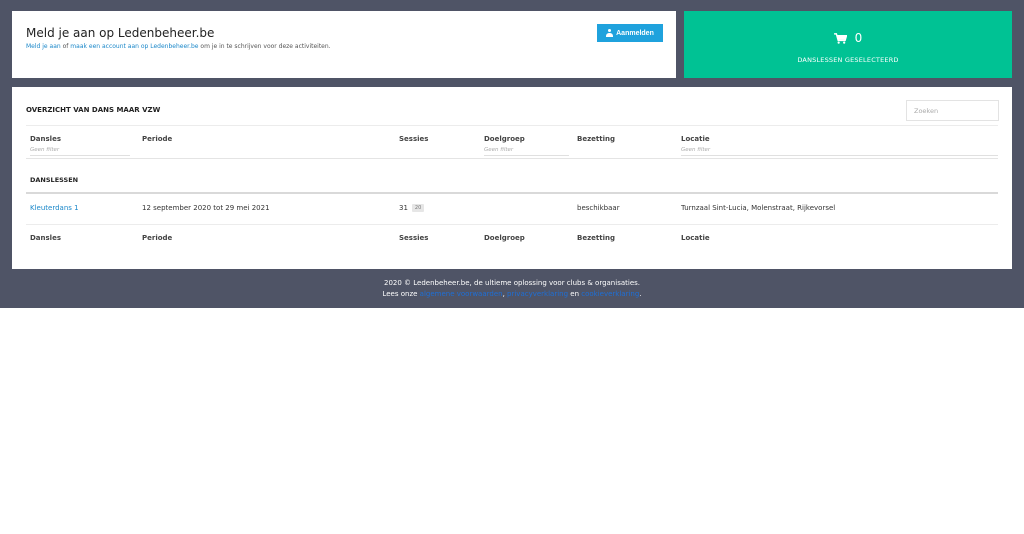 This screenshot has height=534, width=1024. What do you see at coordinates (401, 294) in the screenshot?
I see `footer-lees-text: Lees onze` at bounding box center [401, 294].